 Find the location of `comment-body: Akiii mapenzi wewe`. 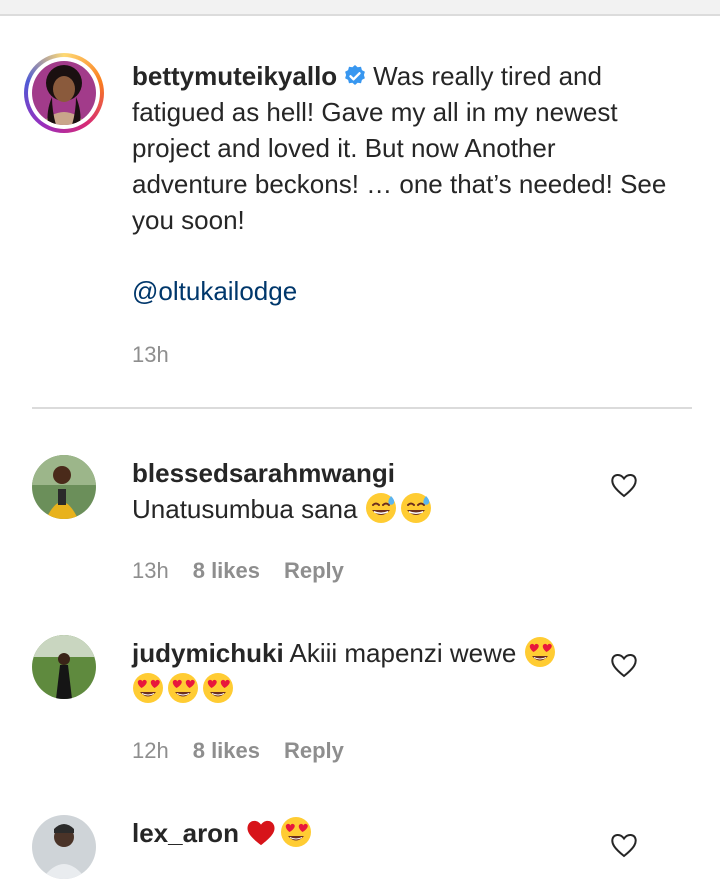

comment-body: Akiii mapenzi wewe is located at coordinates (403, 653).